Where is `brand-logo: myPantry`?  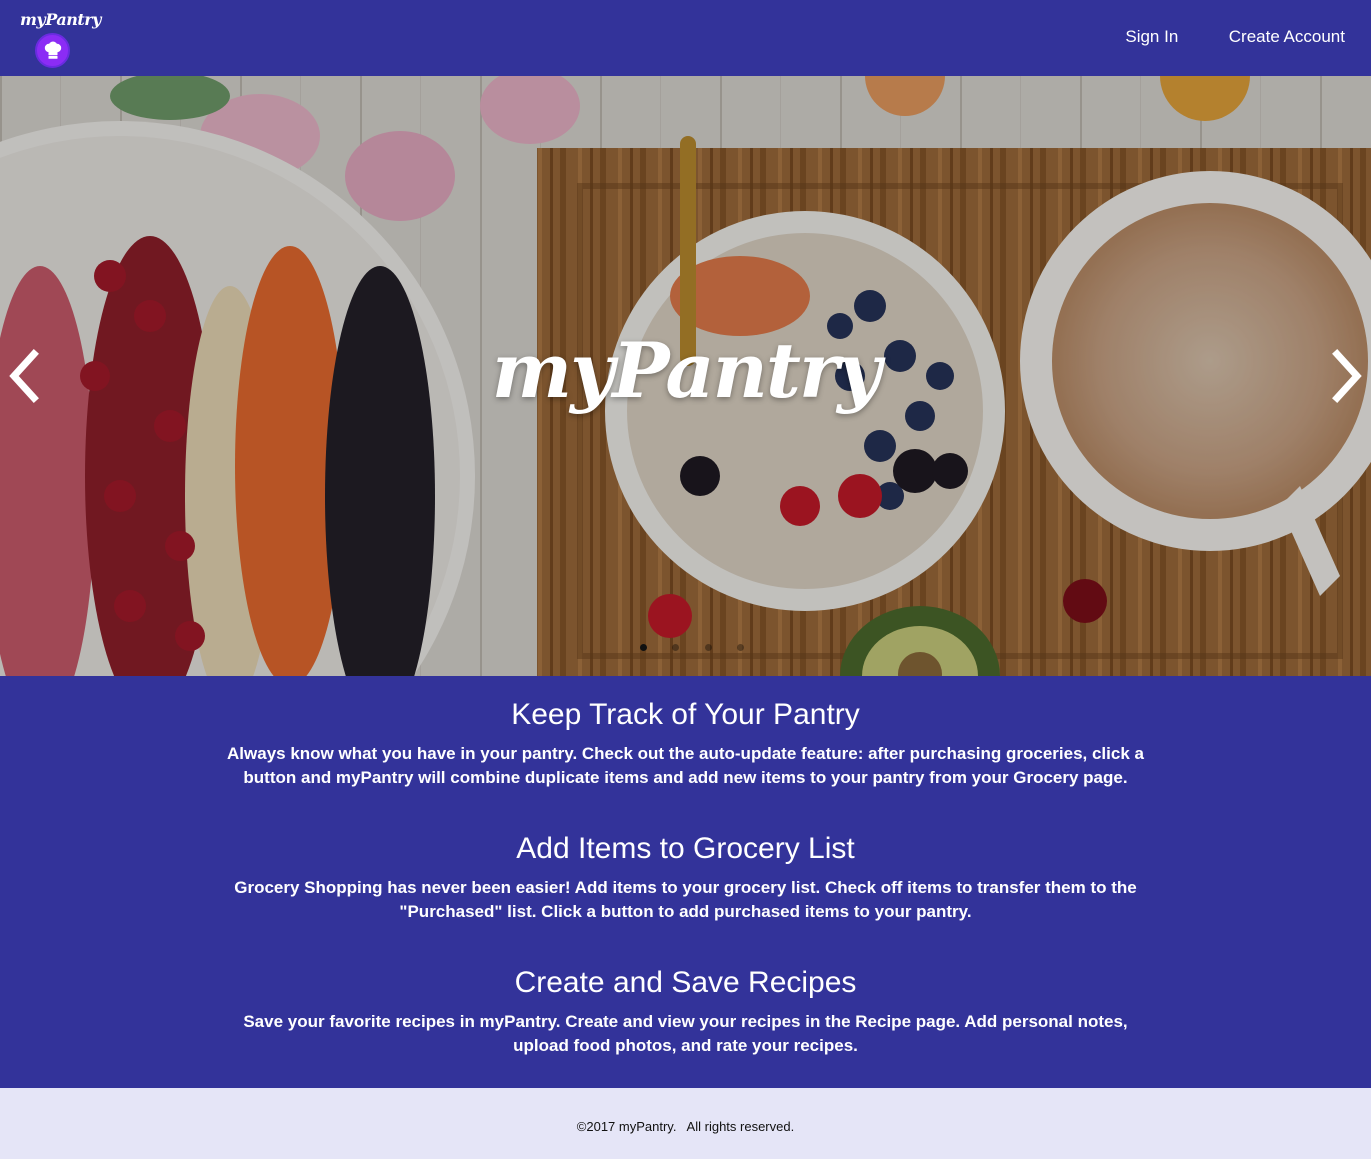
brand-logo: myPantry is located at coordinates (60, 39).